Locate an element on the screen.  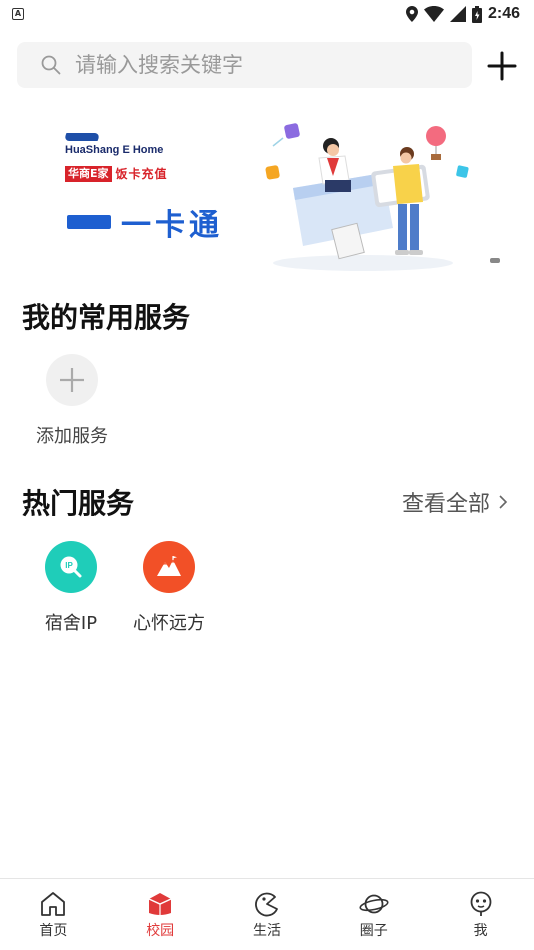
view-all-link: 查看全部 is located at coordinates (455, 502).